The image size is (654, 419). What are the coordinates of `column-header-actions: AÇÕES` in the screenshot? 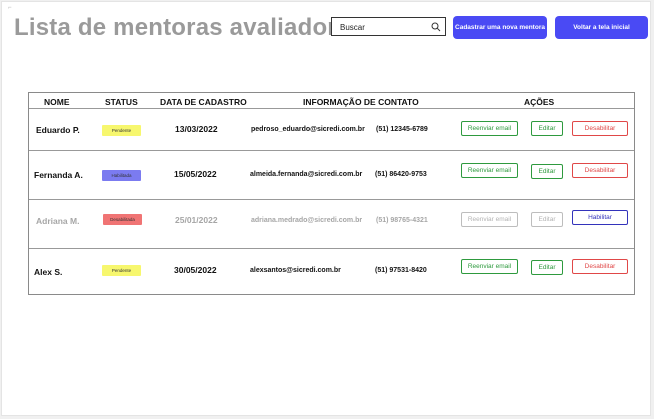 It's located at (539, 102).